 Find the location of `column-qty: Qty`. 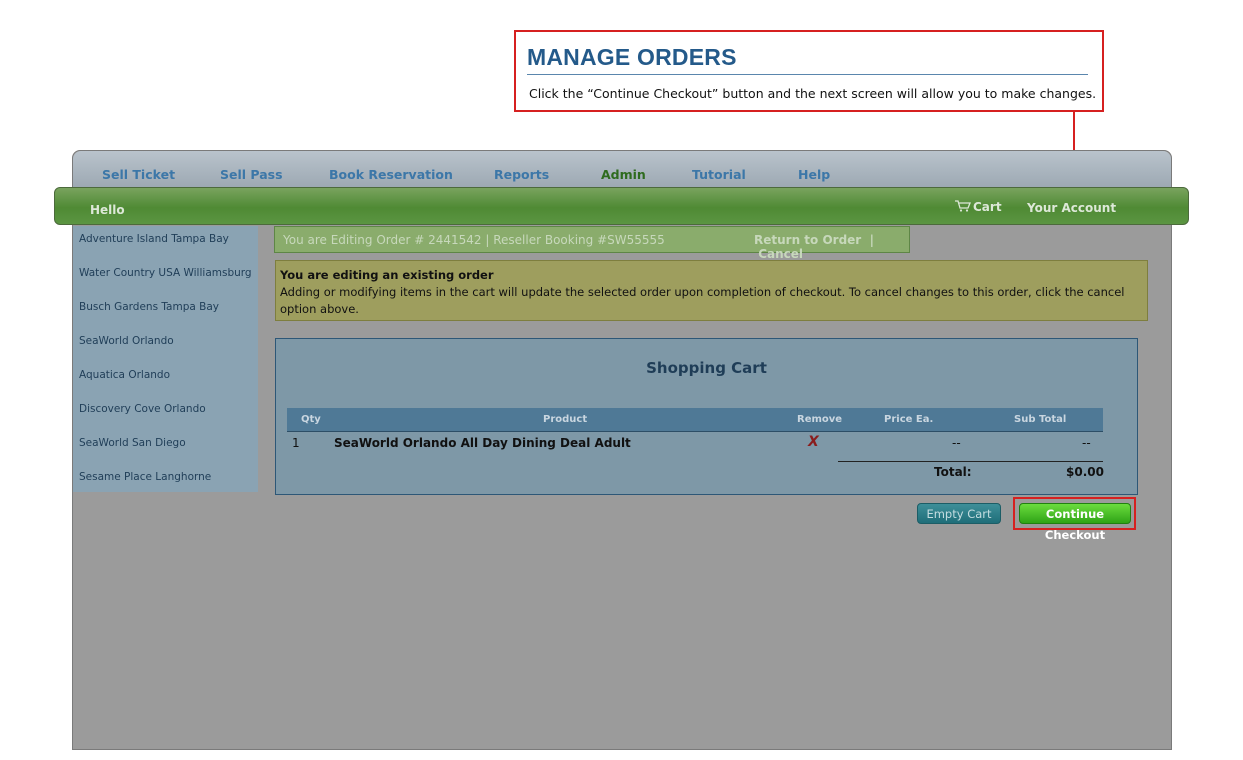

column-qty: Qty is located at coordinates (311, 419).